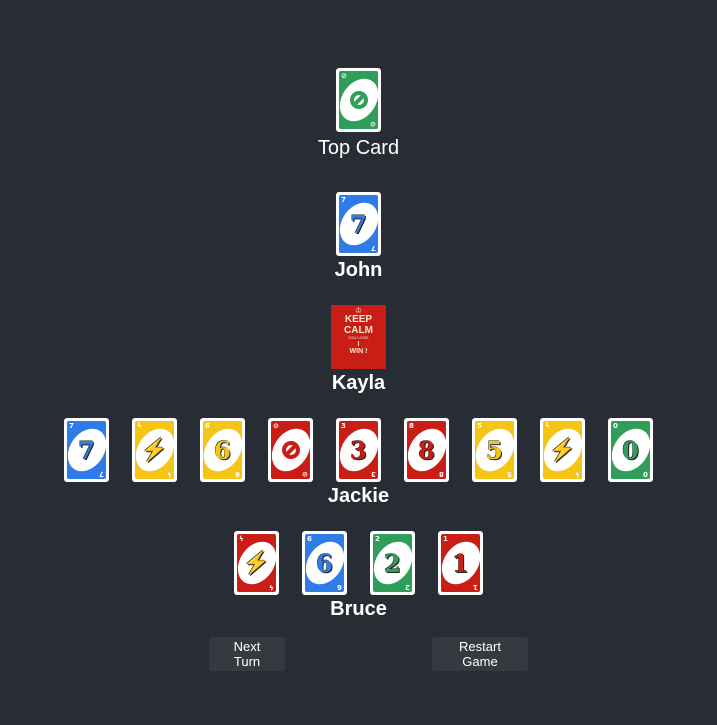 This screenshot has height=725, width=717. I want to click on uno-card-green-0: 000, so click(630, 450).